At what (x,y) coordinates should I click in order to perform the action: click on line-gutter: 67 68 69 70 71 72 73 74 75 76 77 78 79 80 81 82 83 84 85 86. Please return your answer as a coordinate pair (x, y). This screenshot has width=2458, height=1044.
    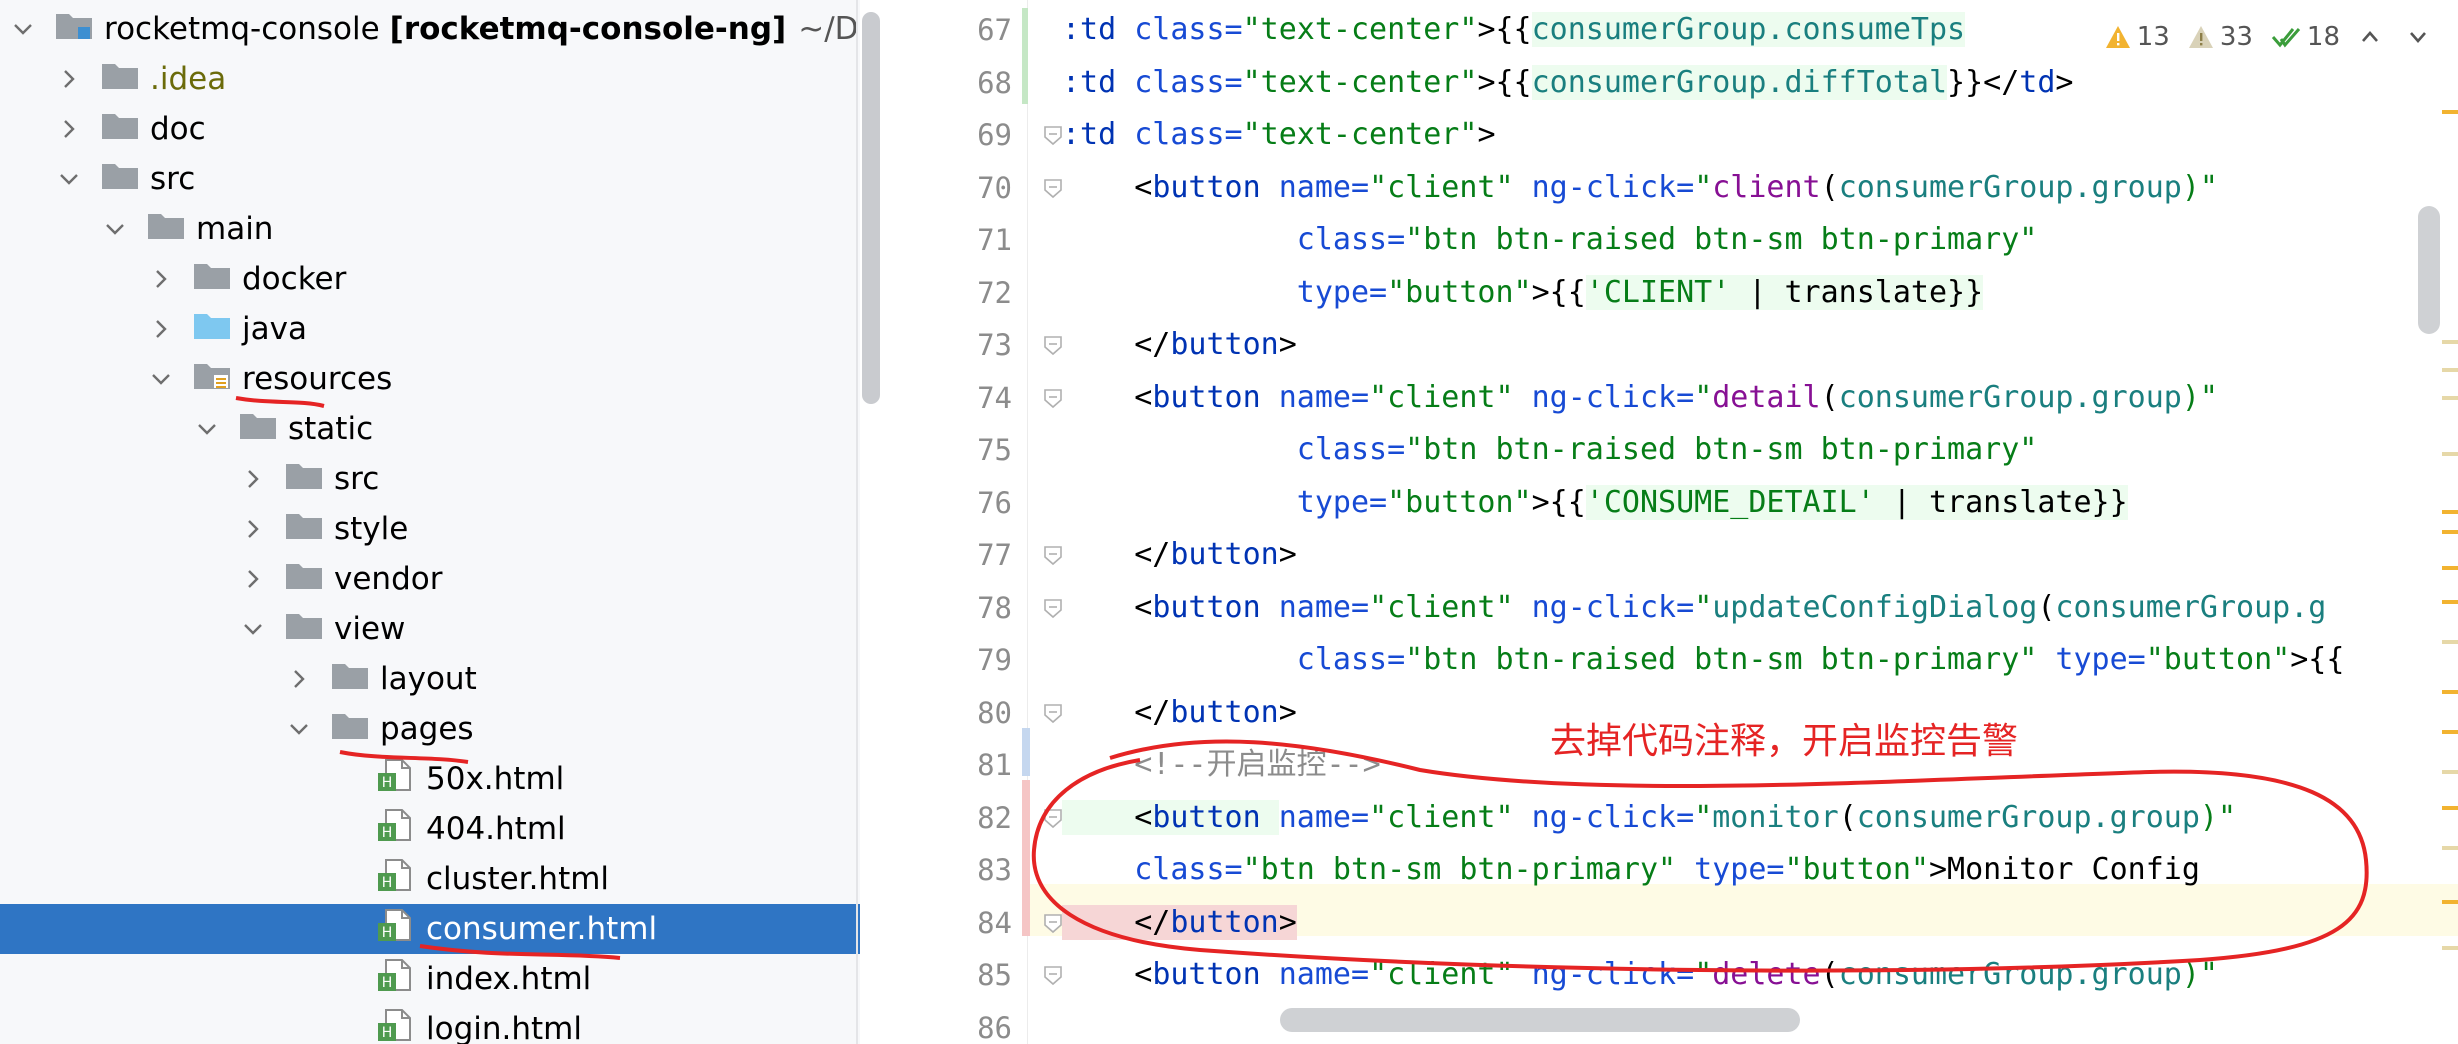
    Looking at the image, I should click on (961, 522).